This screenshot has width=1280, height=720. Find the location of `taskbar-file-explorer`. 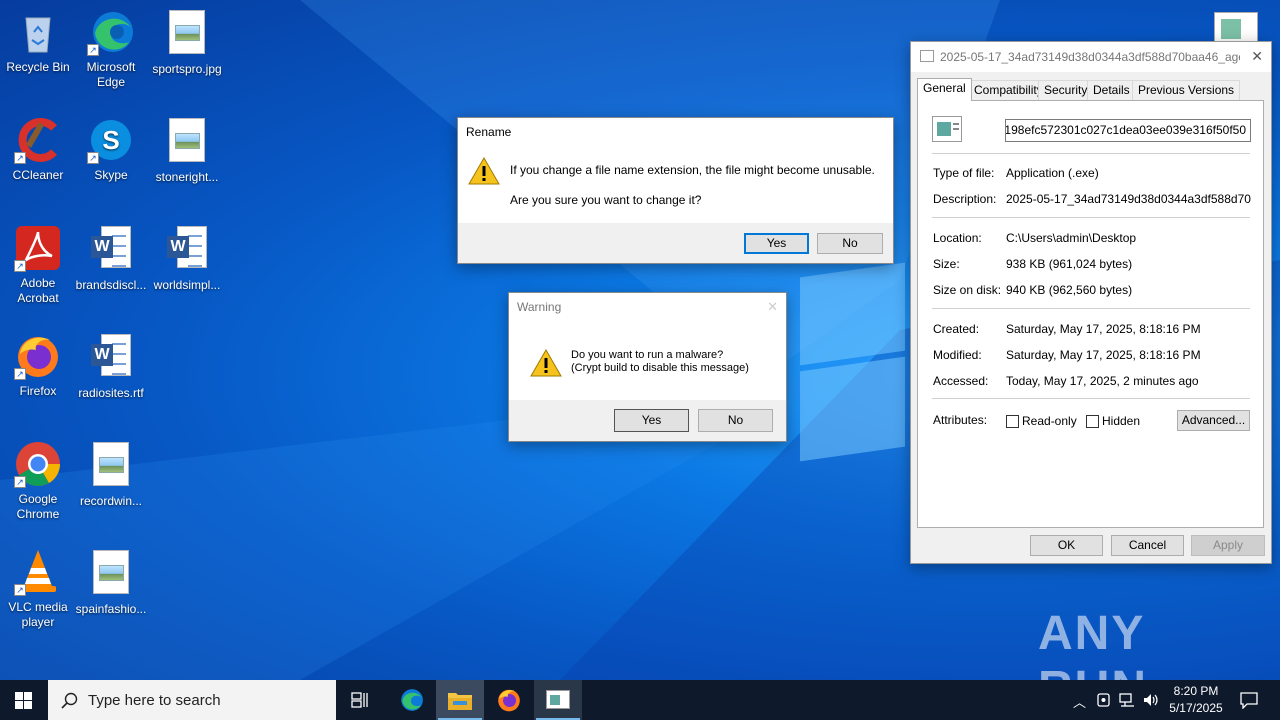

taskbar-file-explorer is located at coordinates (460, 700).